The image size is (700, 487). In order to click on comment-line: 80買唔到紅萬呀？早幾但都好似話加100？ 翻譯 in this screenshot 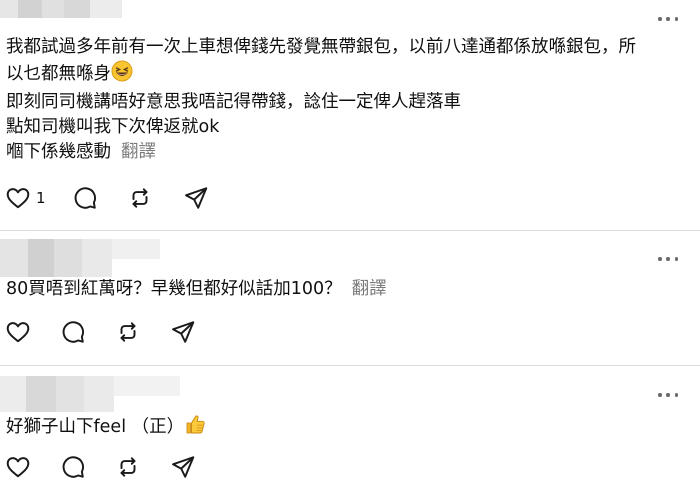, I will do `click(196, 289)`.